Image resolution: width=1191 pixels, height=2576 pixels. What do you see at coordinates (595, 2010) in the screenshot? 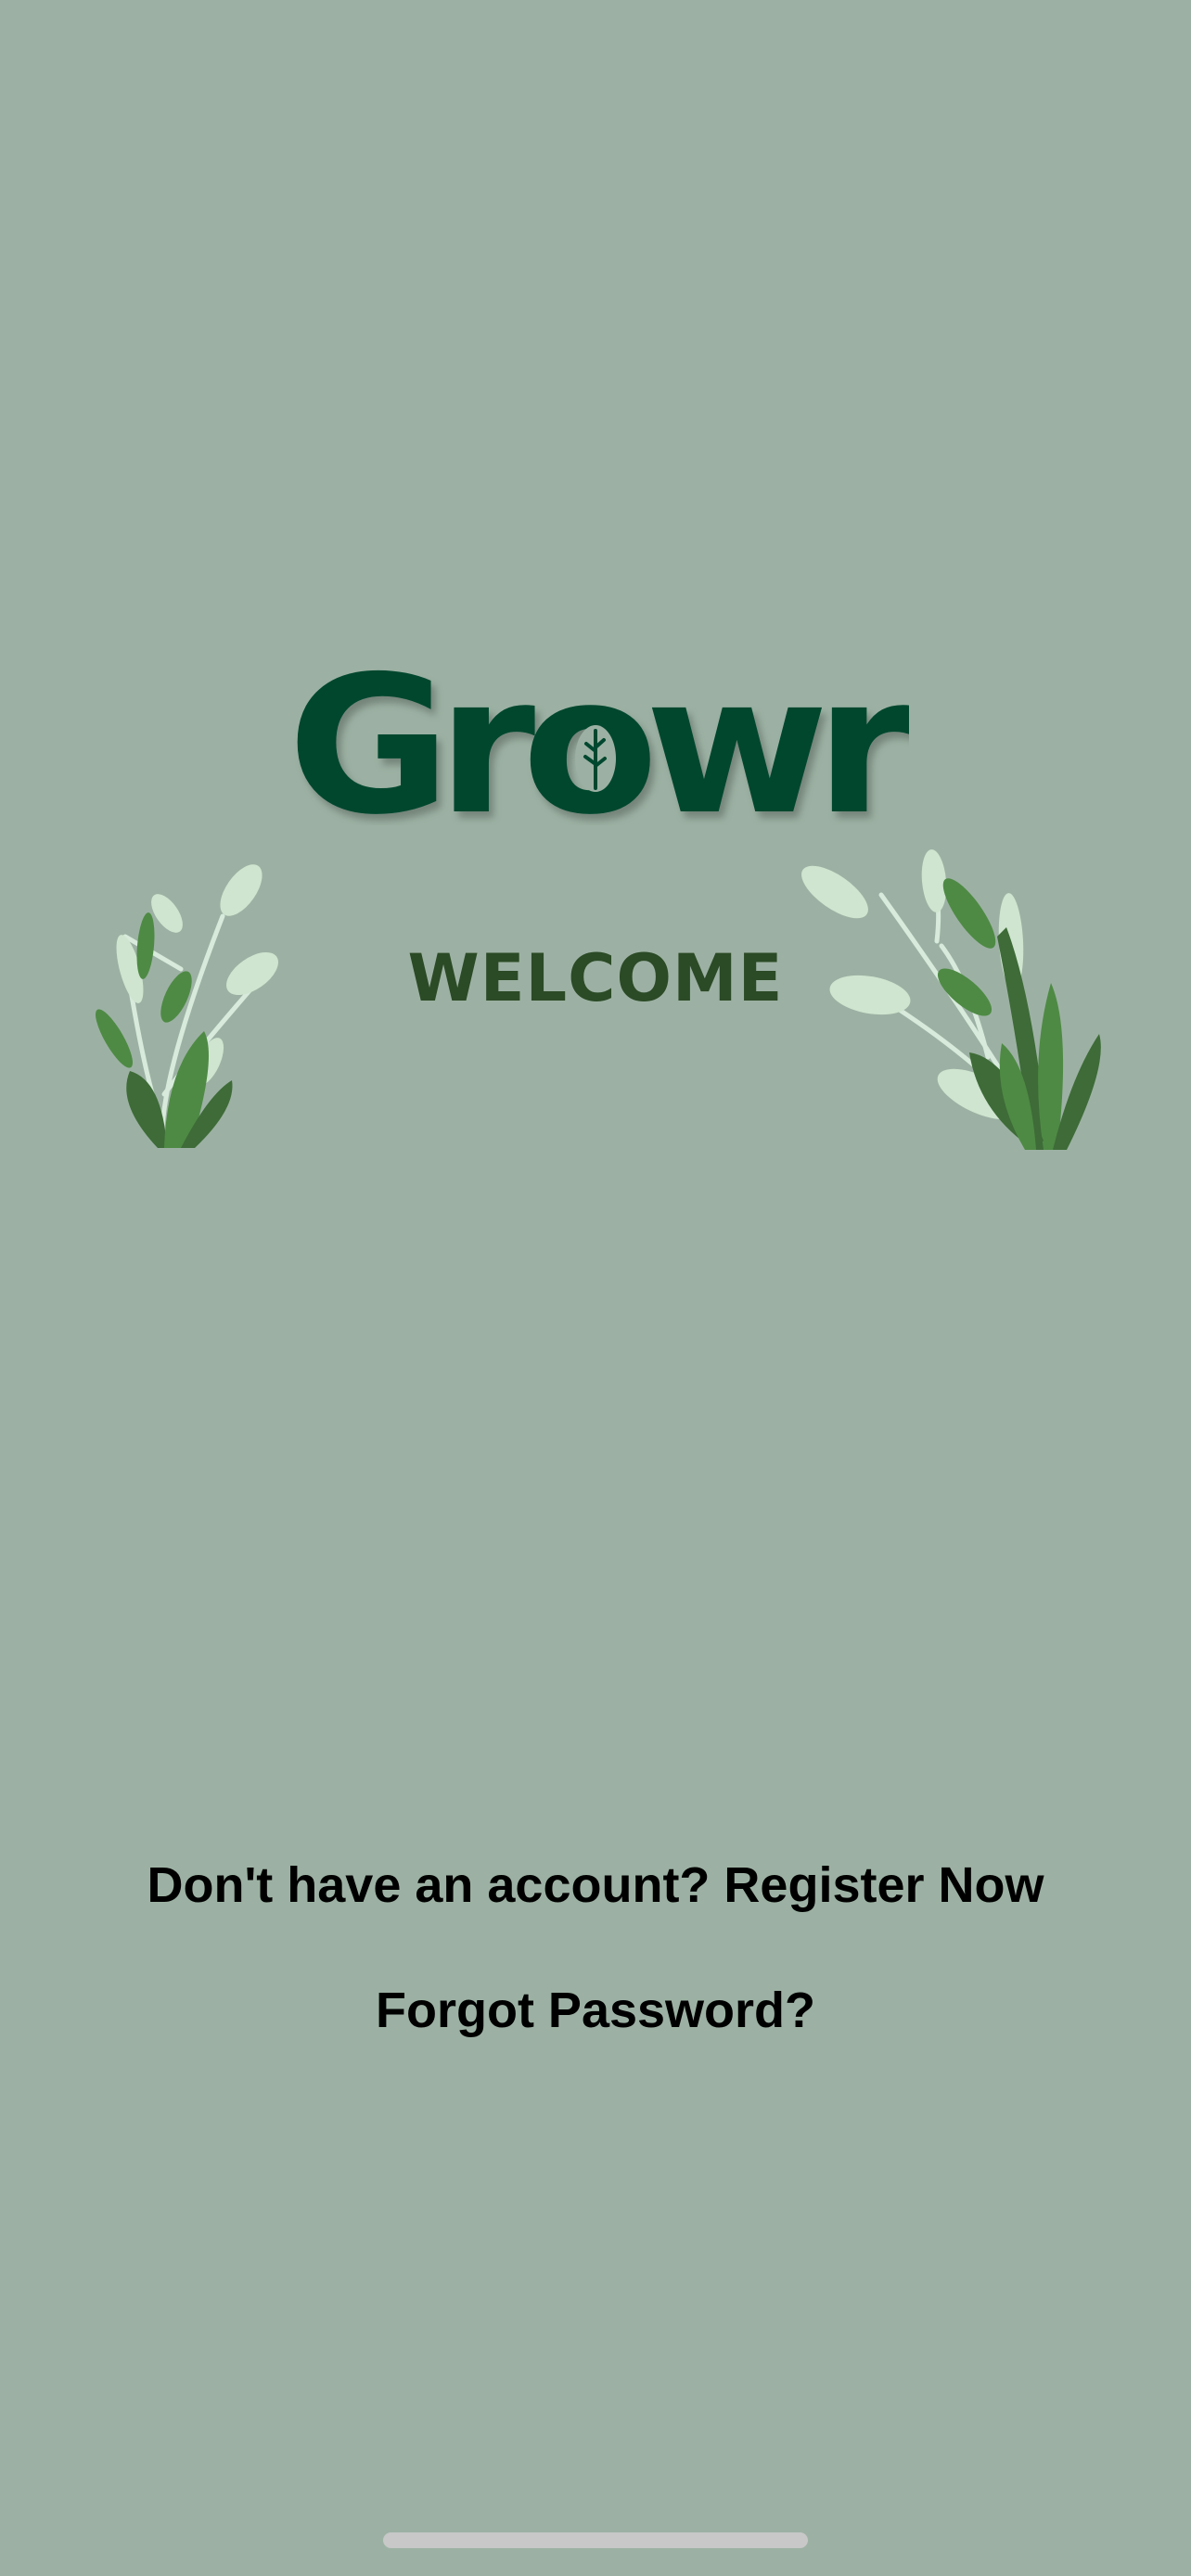
I see `forgot-password-link: Forgot Password?` at bounding box center [595, 2010].